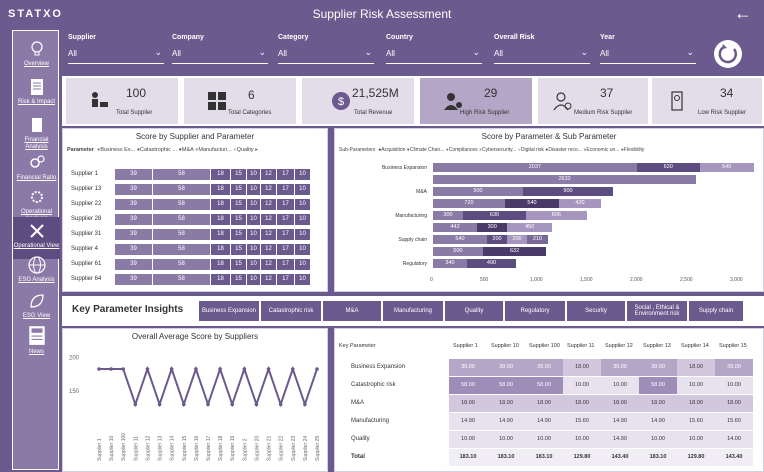  I want to click on column-header: Supplier 100, so click(544, 346).